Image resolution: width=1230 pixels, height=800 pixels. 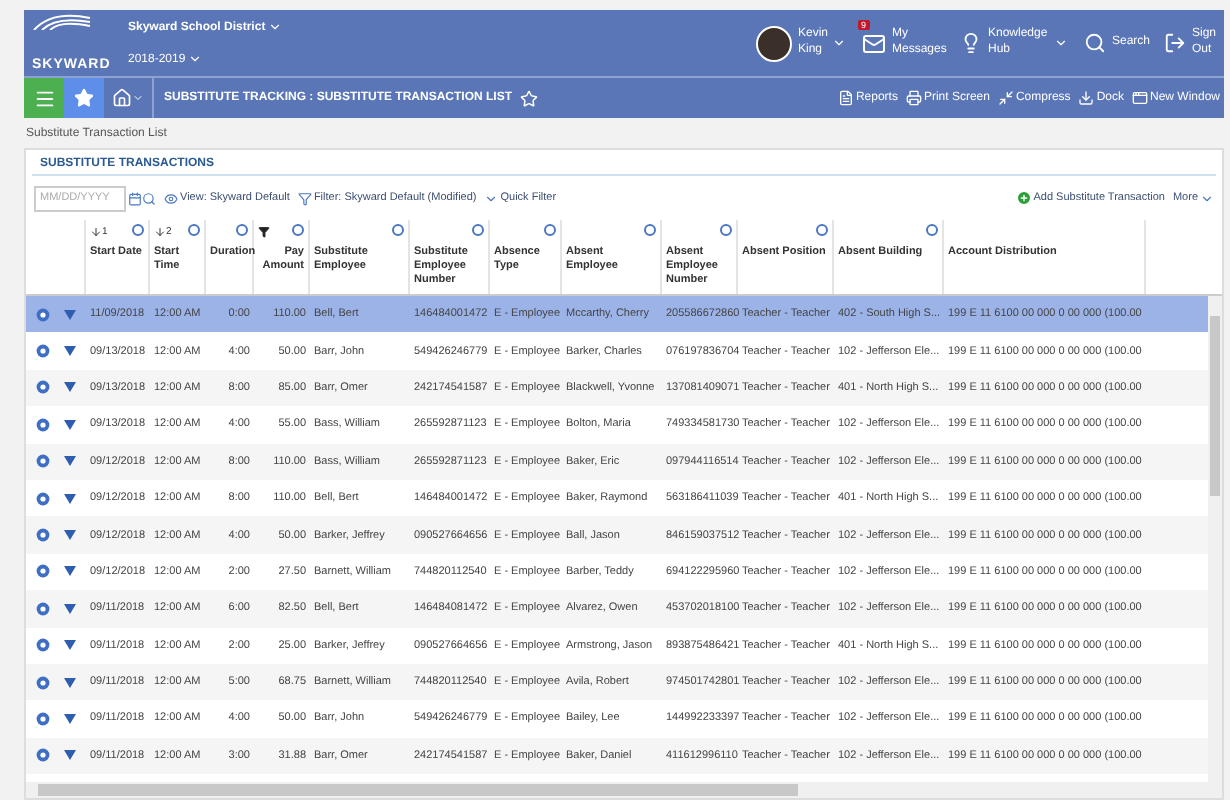 I want to click on home-icon, so click(x=122, y=98).